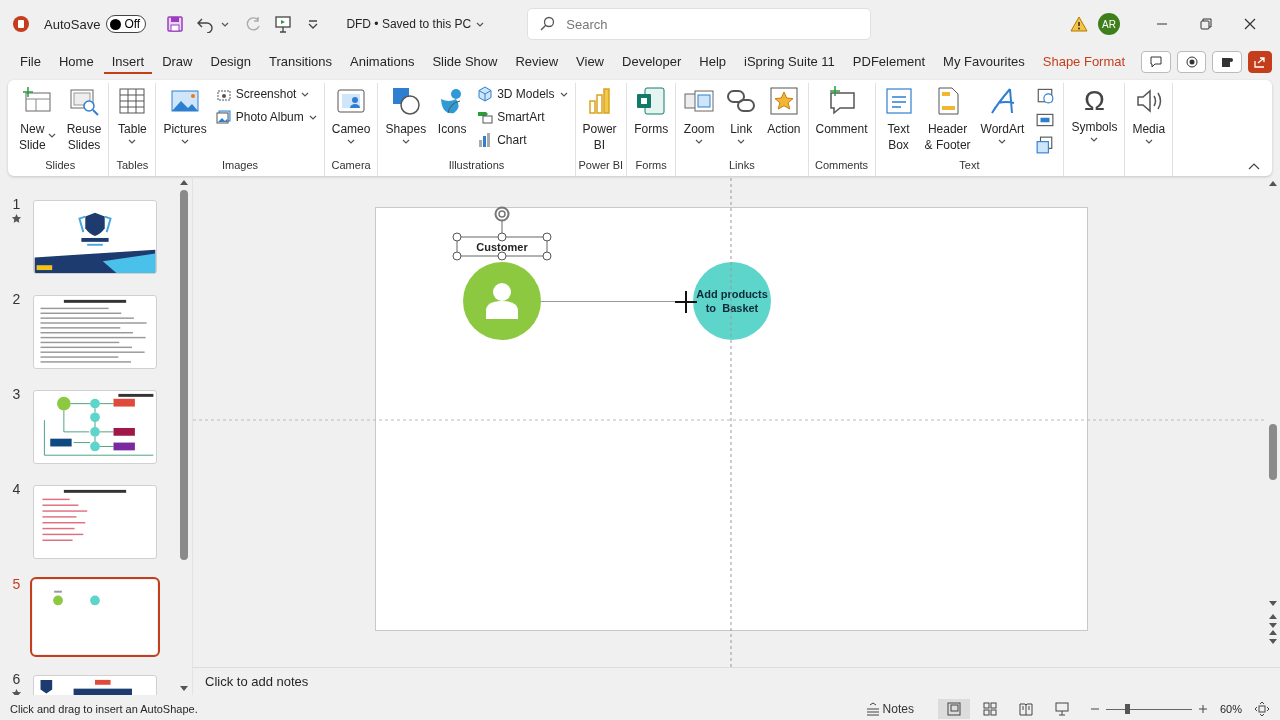 The width and height of the screenshot is (1280, 720). What do you see at coordinates (240, 165) in the screenshot?
I see `group-label: Images` at bounding box center [240, 165].